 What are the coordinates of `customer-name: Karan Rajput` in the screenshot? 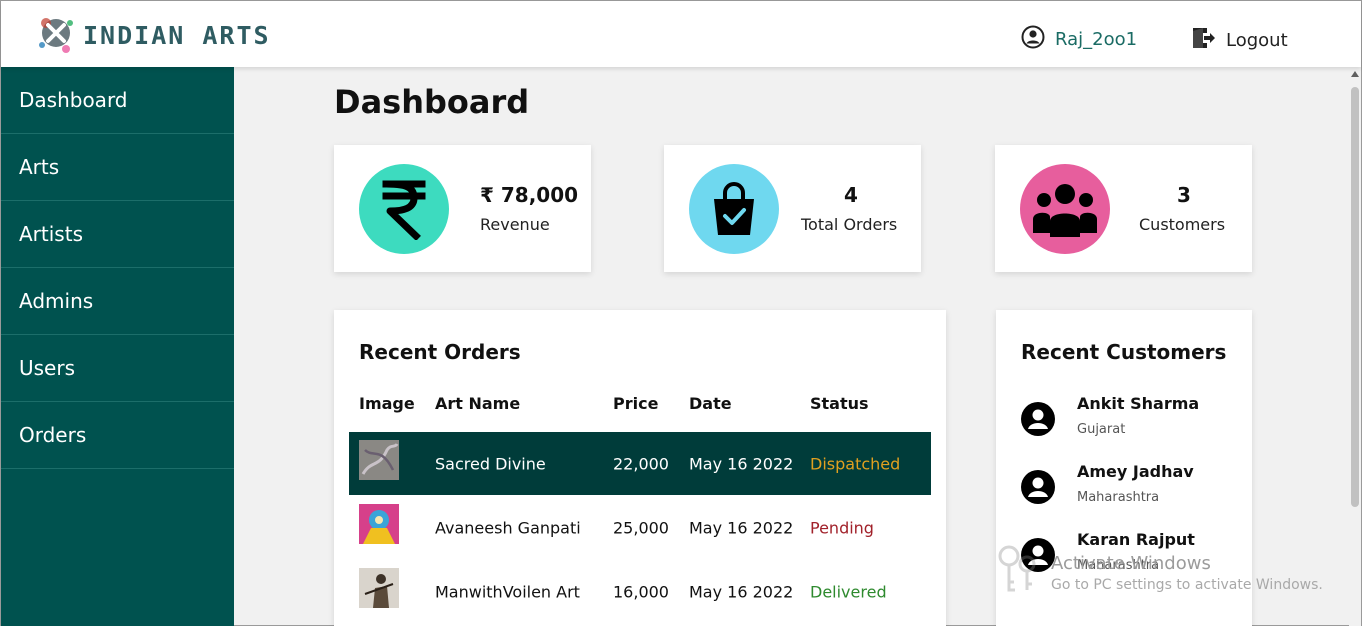 It's located at (1136, 539).